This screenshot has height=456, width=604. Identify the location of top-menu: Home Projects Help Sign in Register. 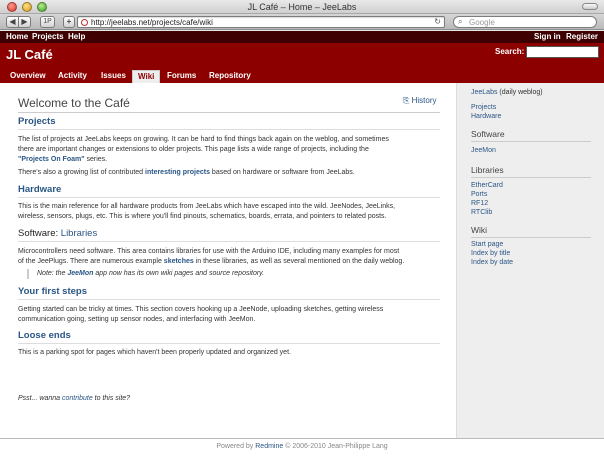
(302, 37).